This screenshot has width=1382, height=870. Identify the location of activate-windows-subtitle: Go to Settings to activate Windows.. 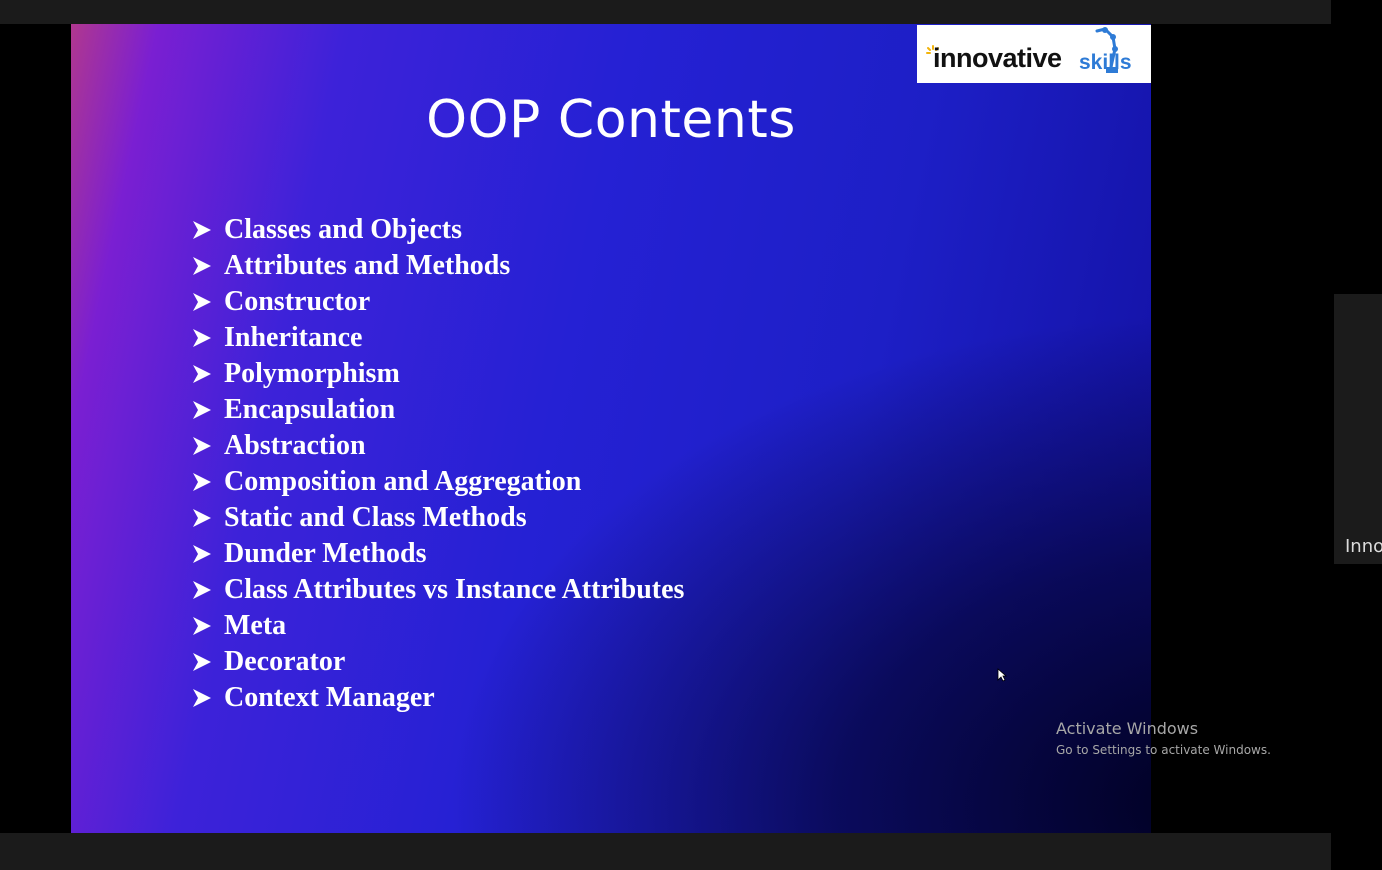
(1163, 750).